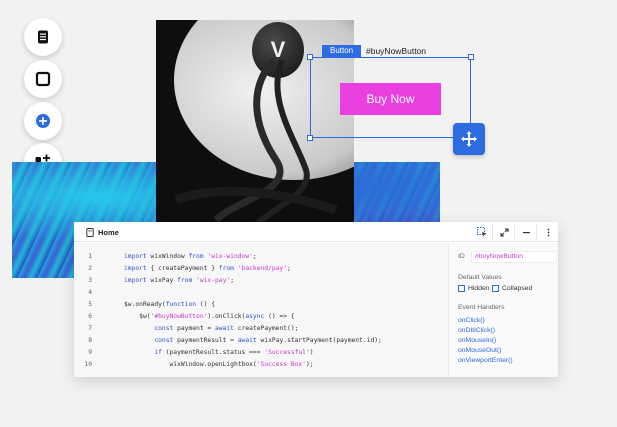 Image resolution: width=617 pixels, height=427 pixels. What do you see at coordinates (90, 328) in the screenshot?
I see `line-number: 7` at bounding box center [90, 328].